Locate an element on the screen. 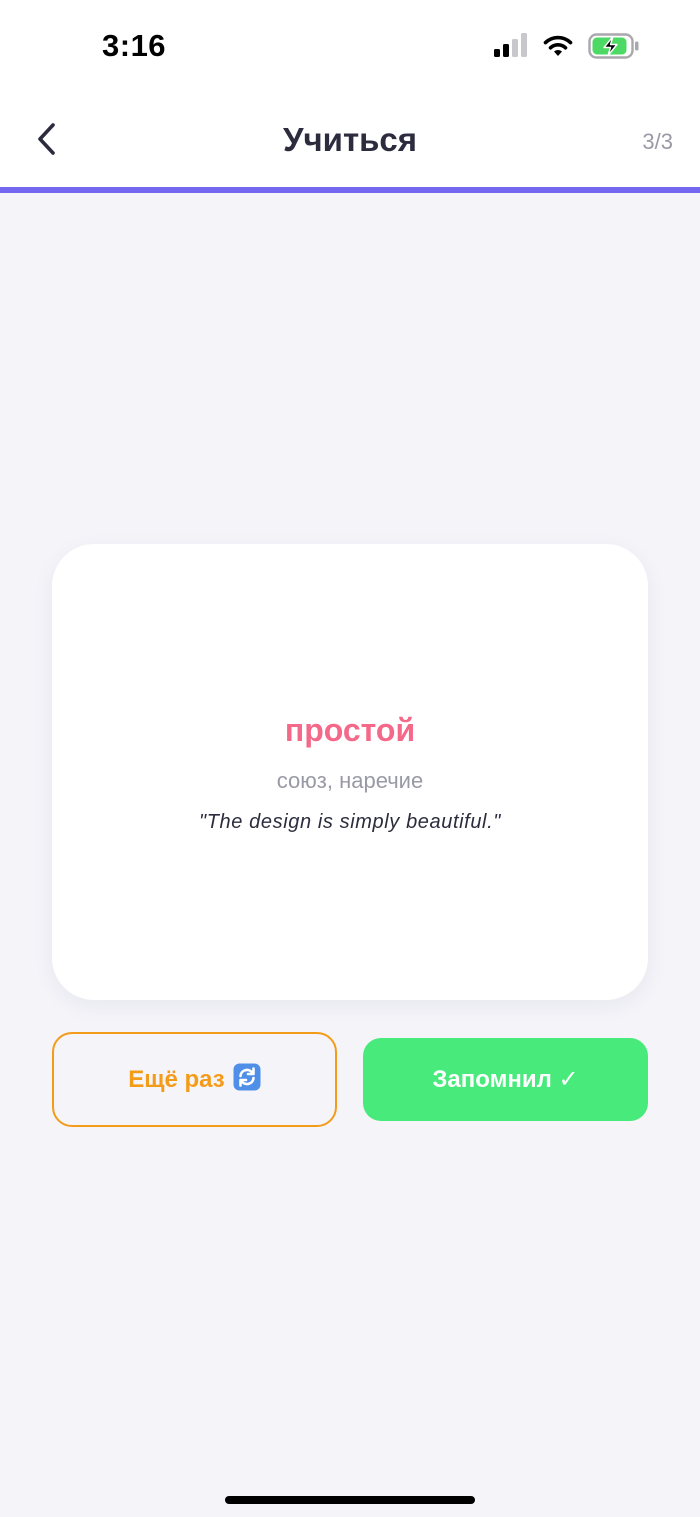 The width and height of the screenshot is (700, 1517). remembered-button-label: Запомнил ✓ is located at coordinates (505, 1079).